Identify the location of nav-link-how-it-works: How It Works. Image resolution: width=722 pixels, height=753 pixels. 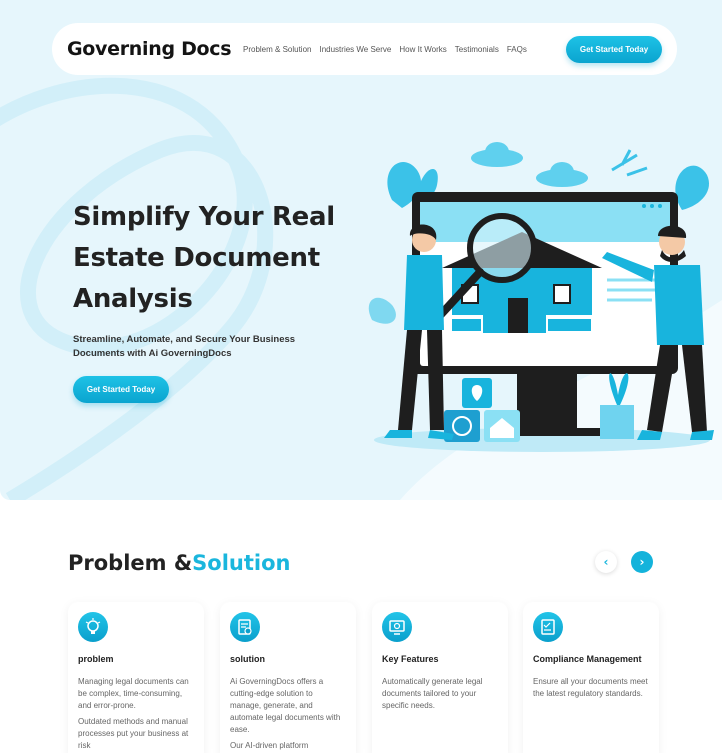
(422, 49).